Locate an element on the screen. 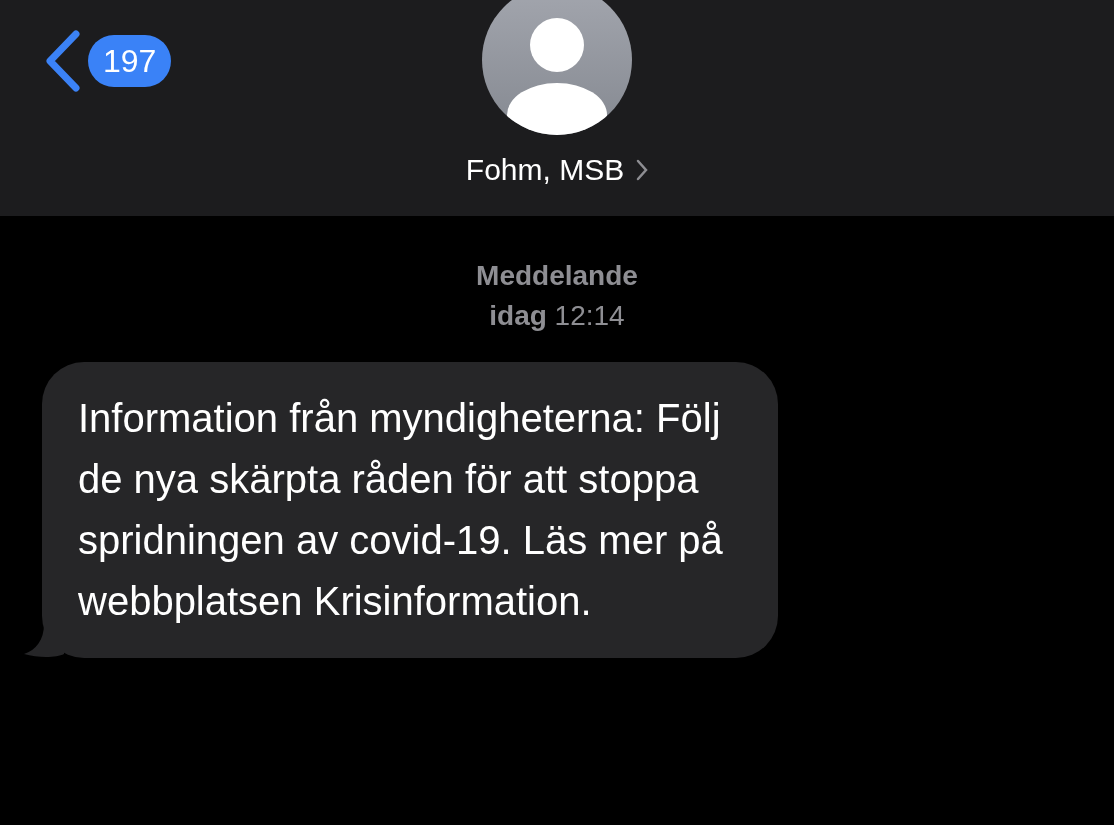 The height and width of the screenshot is (825, 1114). service-label: Meddelande is located at coordinates (557, 276).